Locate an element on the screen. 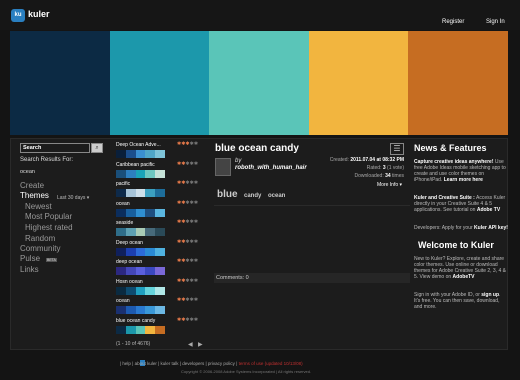 This screenshot has height=380, width=520. theme-list-item-name: Caribbean pacific is located at coordinates (144, 165).